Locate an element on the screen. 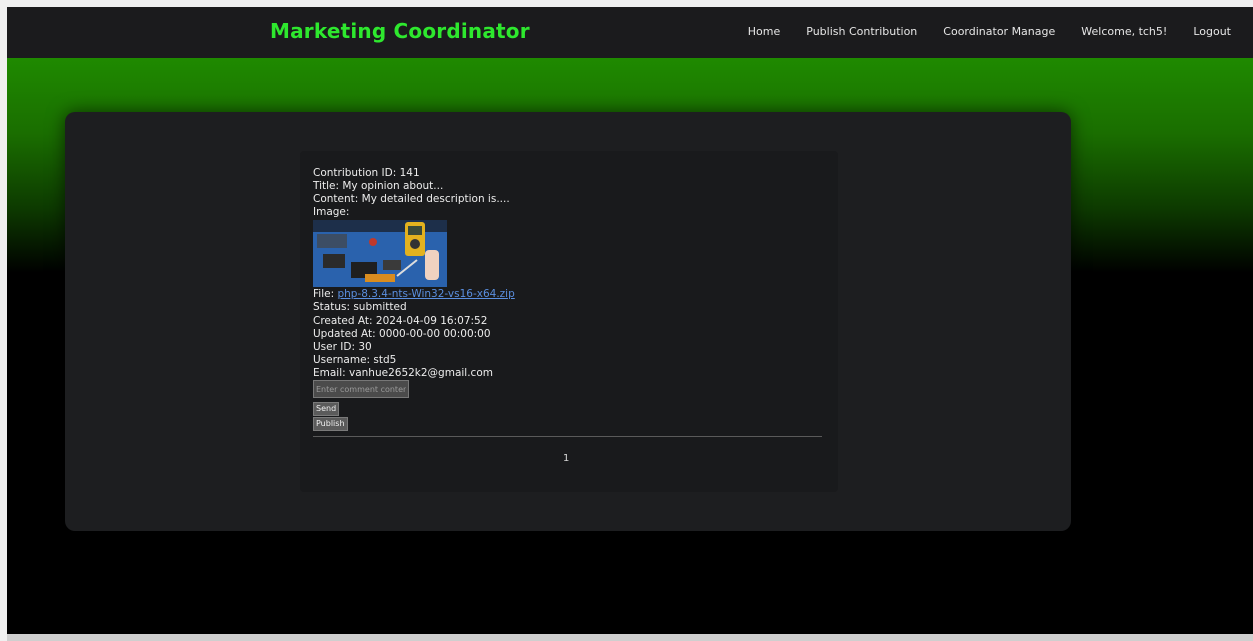  contribution-image is located at coordinates (380, 254).